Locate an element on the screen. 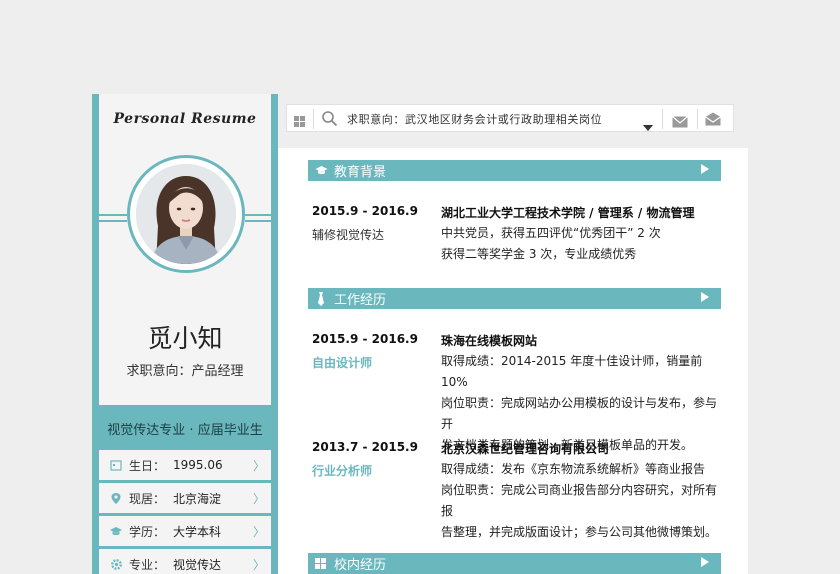 This screenshot has height=574, width=840. info-item-birthday: 生日： 1995.06 〉 is located at coordinates (185, 465).